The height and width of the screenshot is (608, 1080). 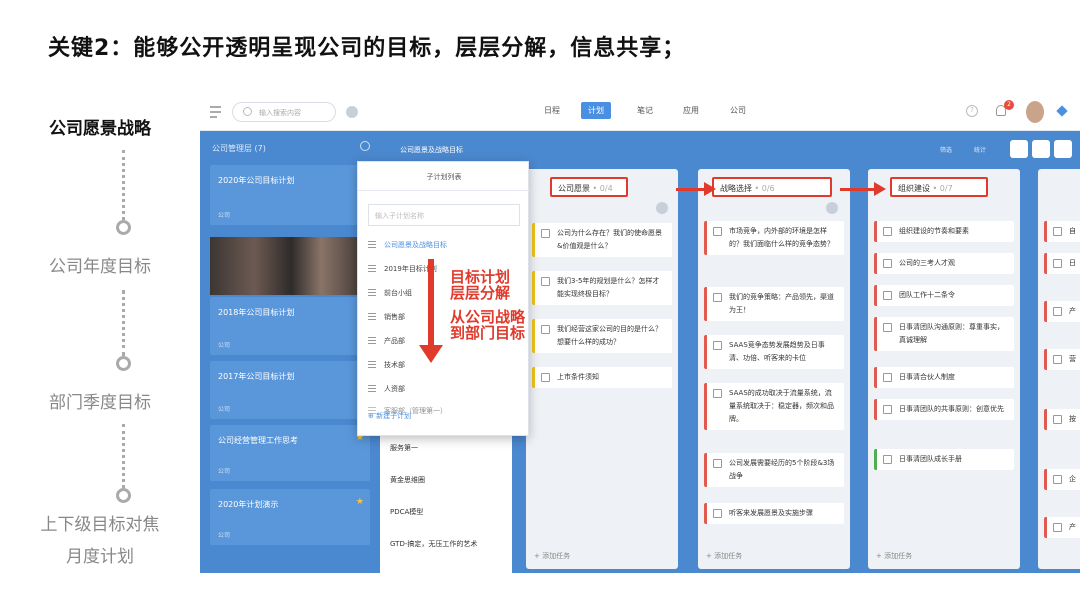 I want to click on sub-plan-item: 产品部, so click(x=386, y=341).